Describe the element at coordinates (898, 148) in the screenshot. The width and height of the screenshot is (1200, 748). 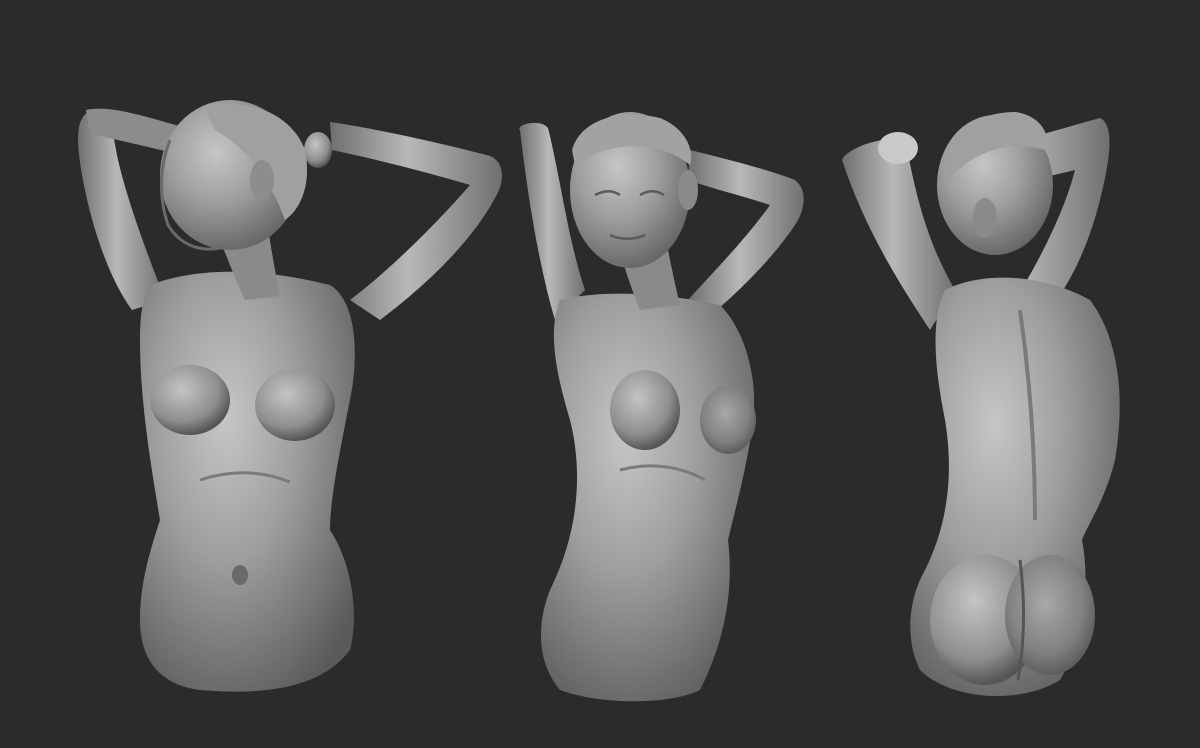
I see `arm-cap` at that location.